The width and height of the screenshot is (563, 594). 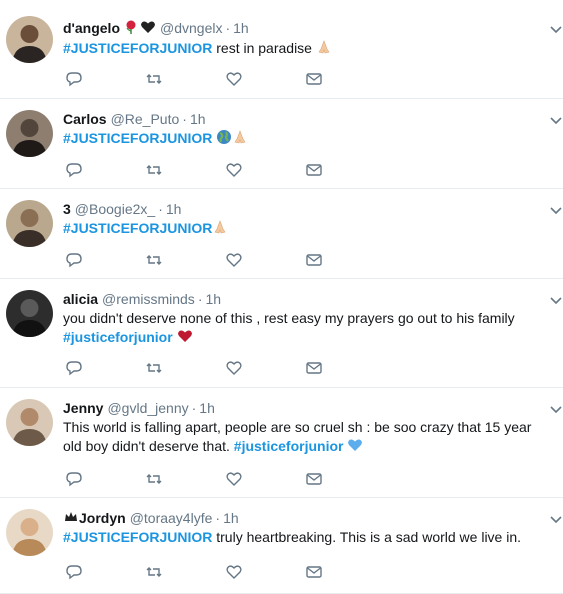 I want to click on rose-icon, so click(x=131, y=29).